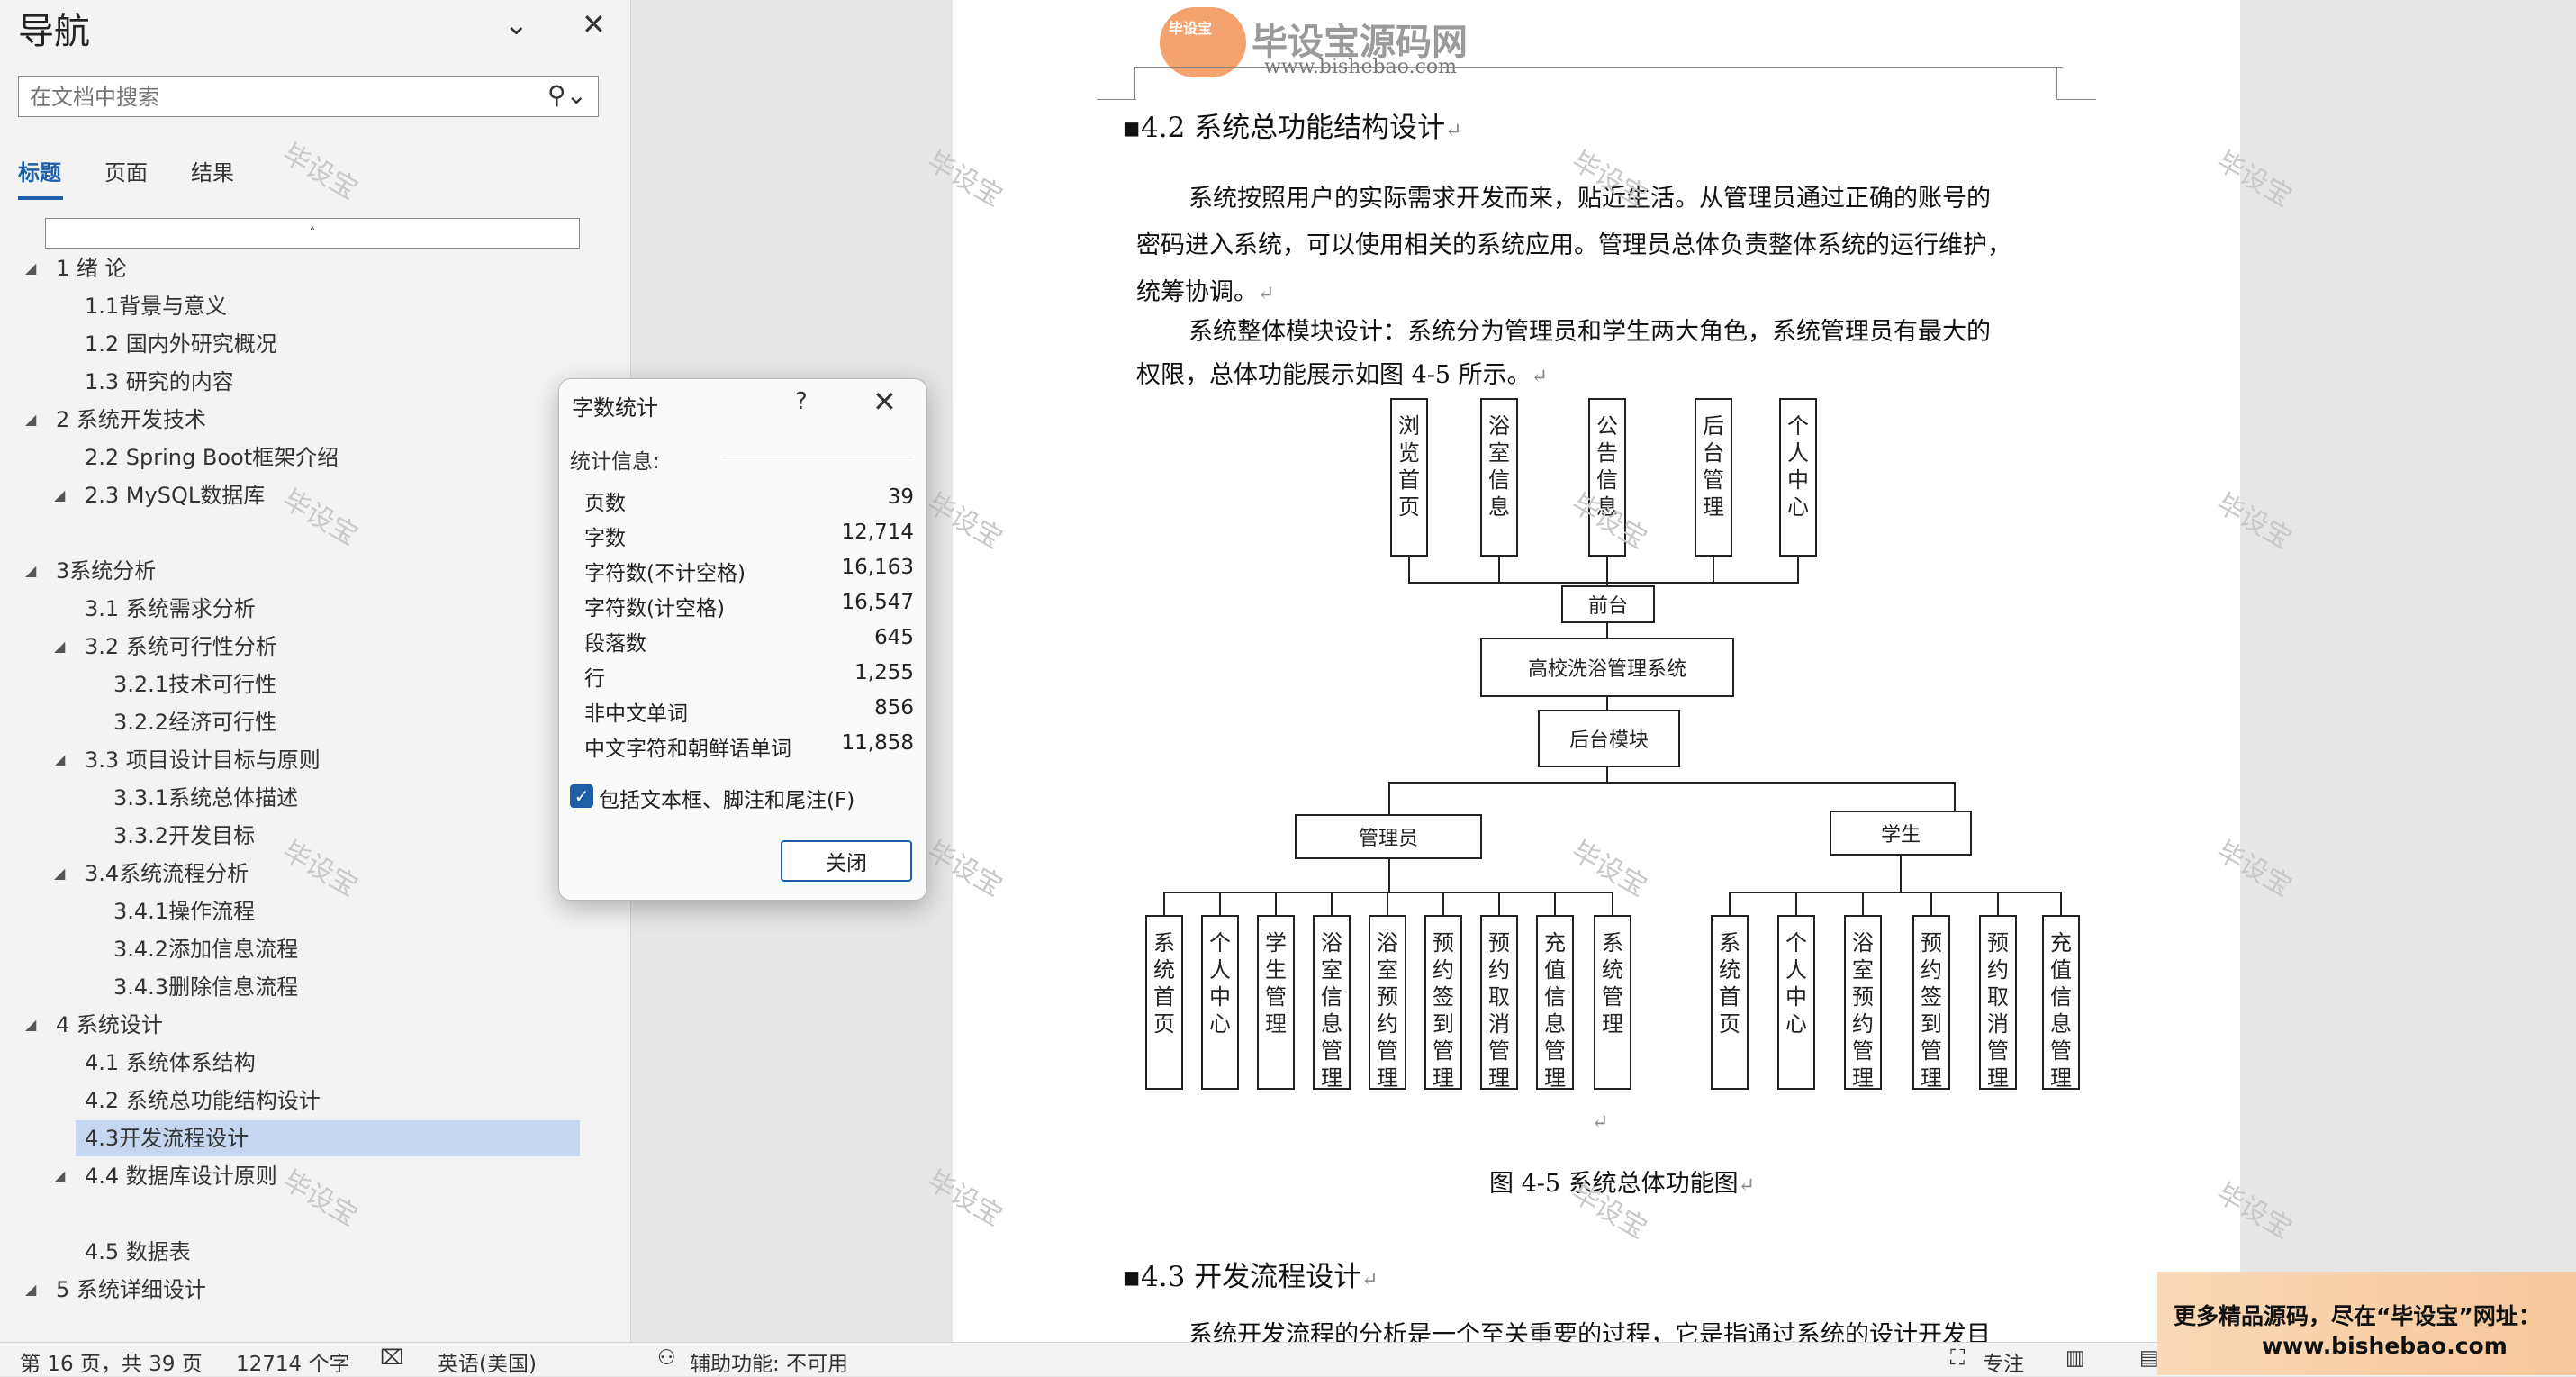  Describe the element at coordinates (801, 401) in the screenshot. I see `help-button: ?` at that location.